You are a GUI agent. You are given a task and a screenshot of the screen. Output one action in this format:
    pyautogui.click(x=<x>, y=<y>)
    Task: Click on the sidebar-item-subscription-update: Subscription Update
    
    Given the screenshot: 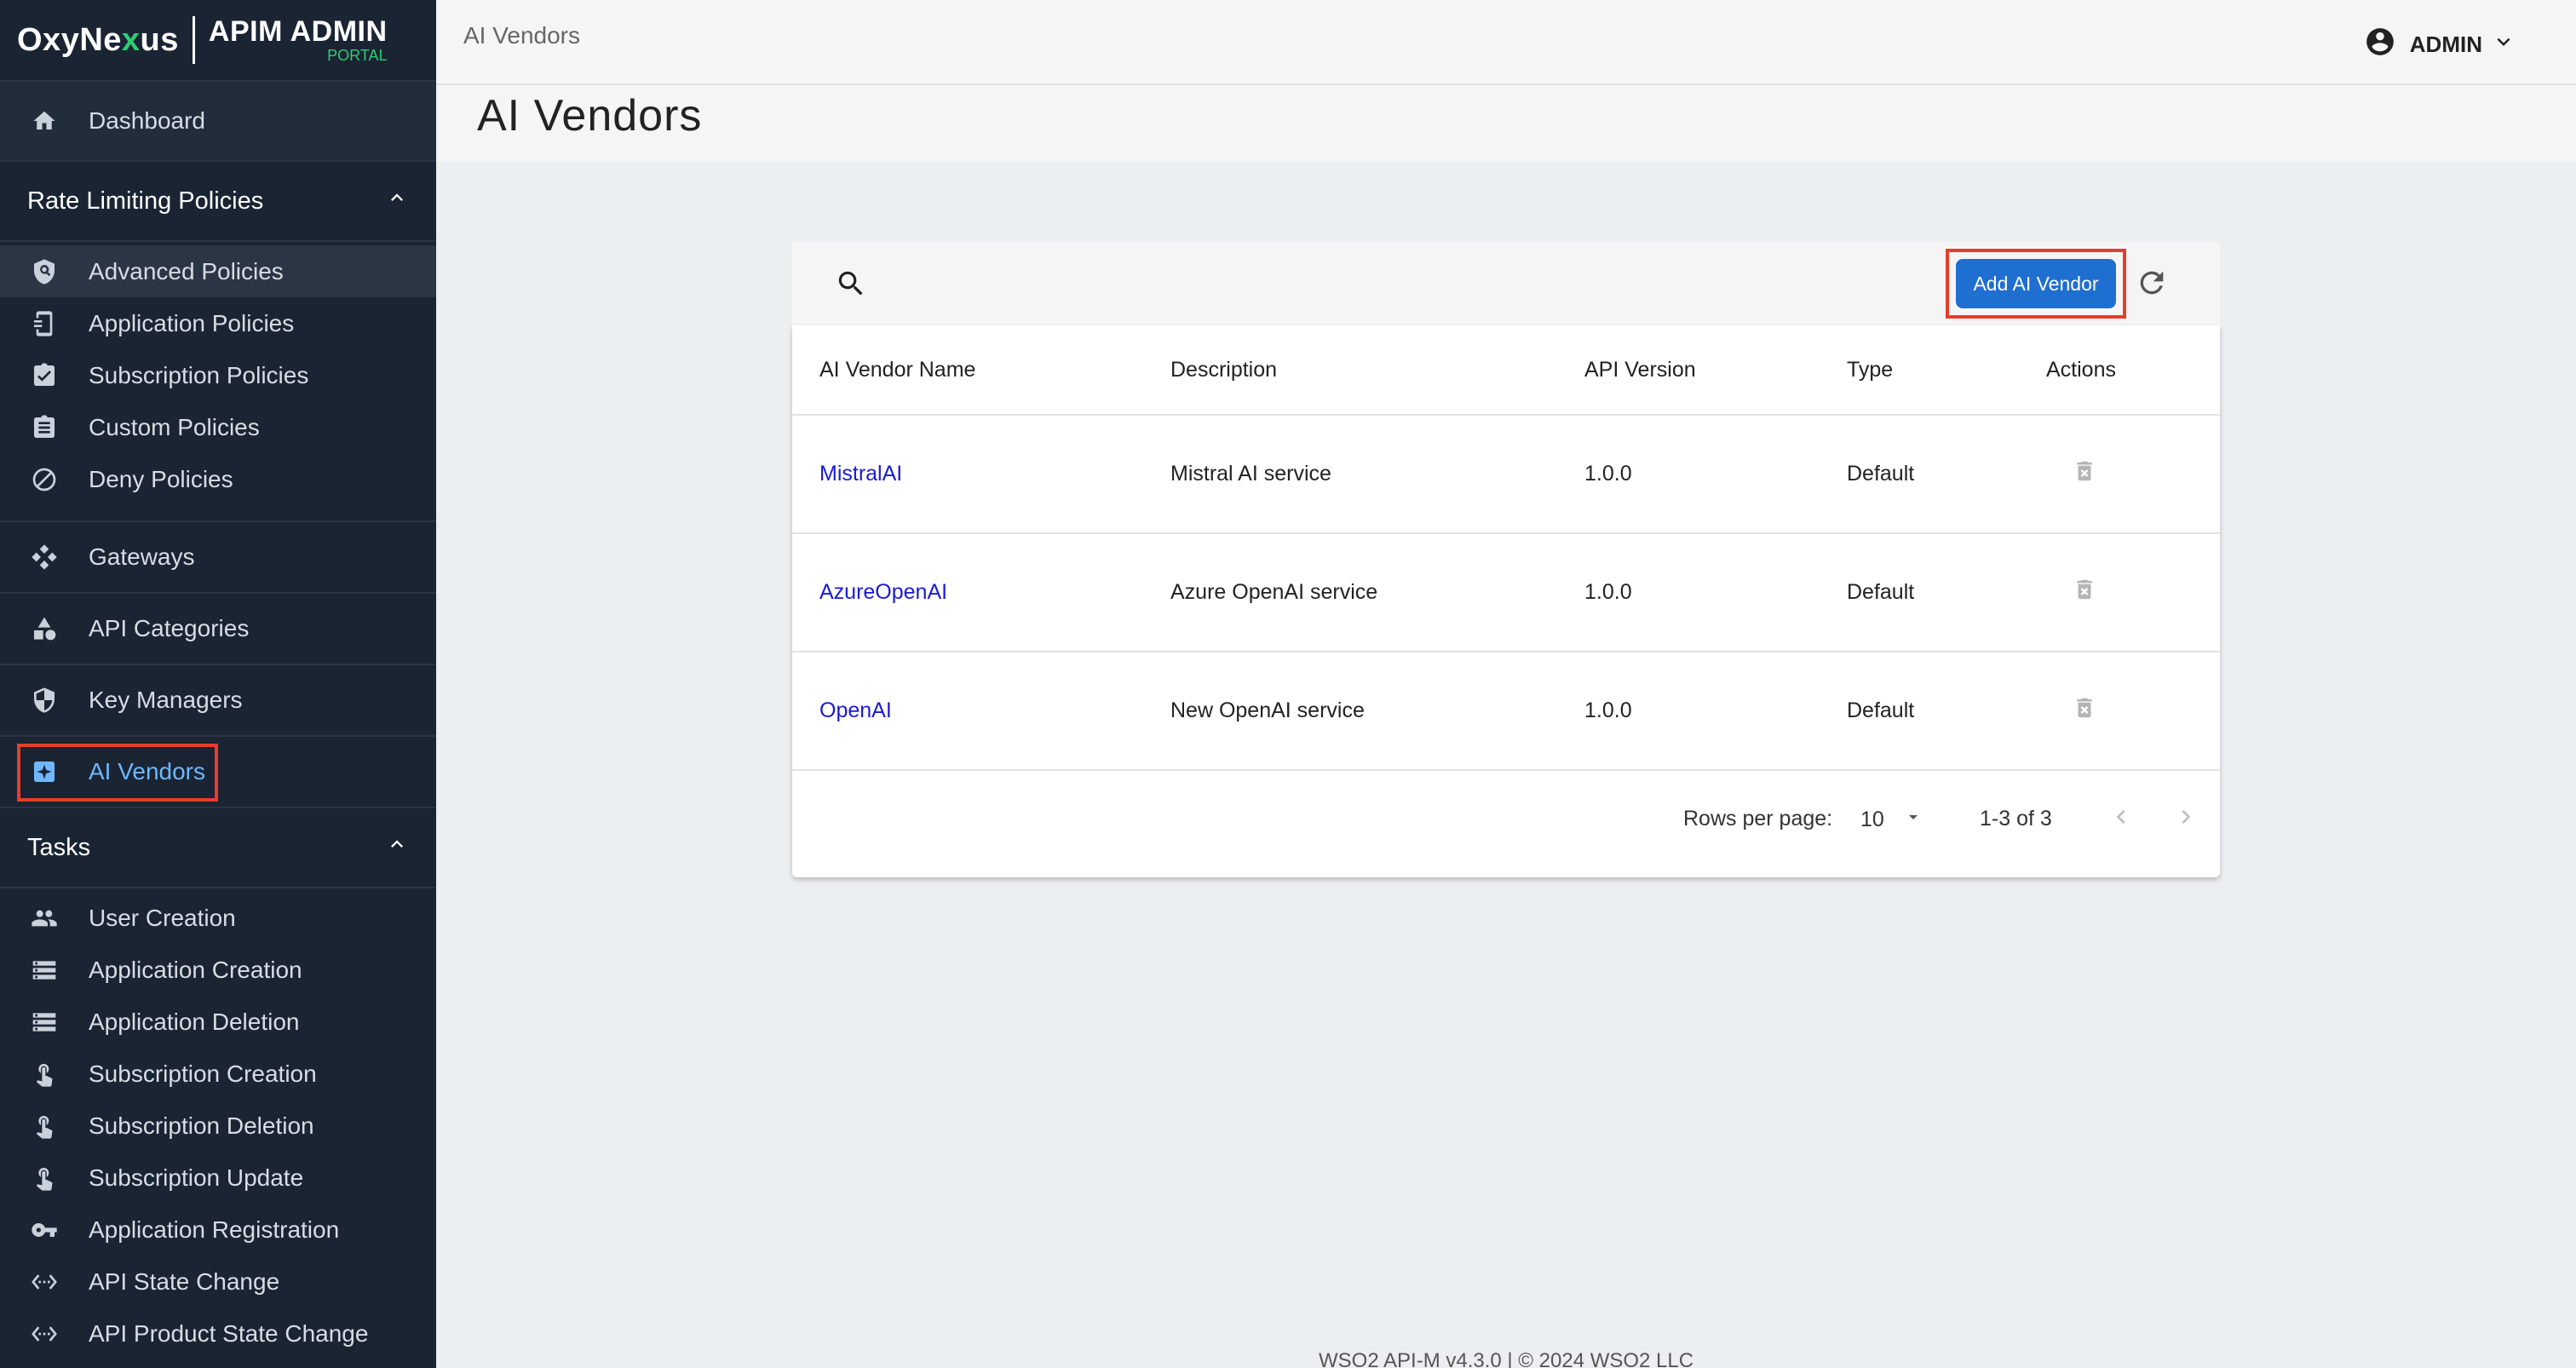 What is the action you would take?
    pyautogui.click(x=218, y=1178)
    